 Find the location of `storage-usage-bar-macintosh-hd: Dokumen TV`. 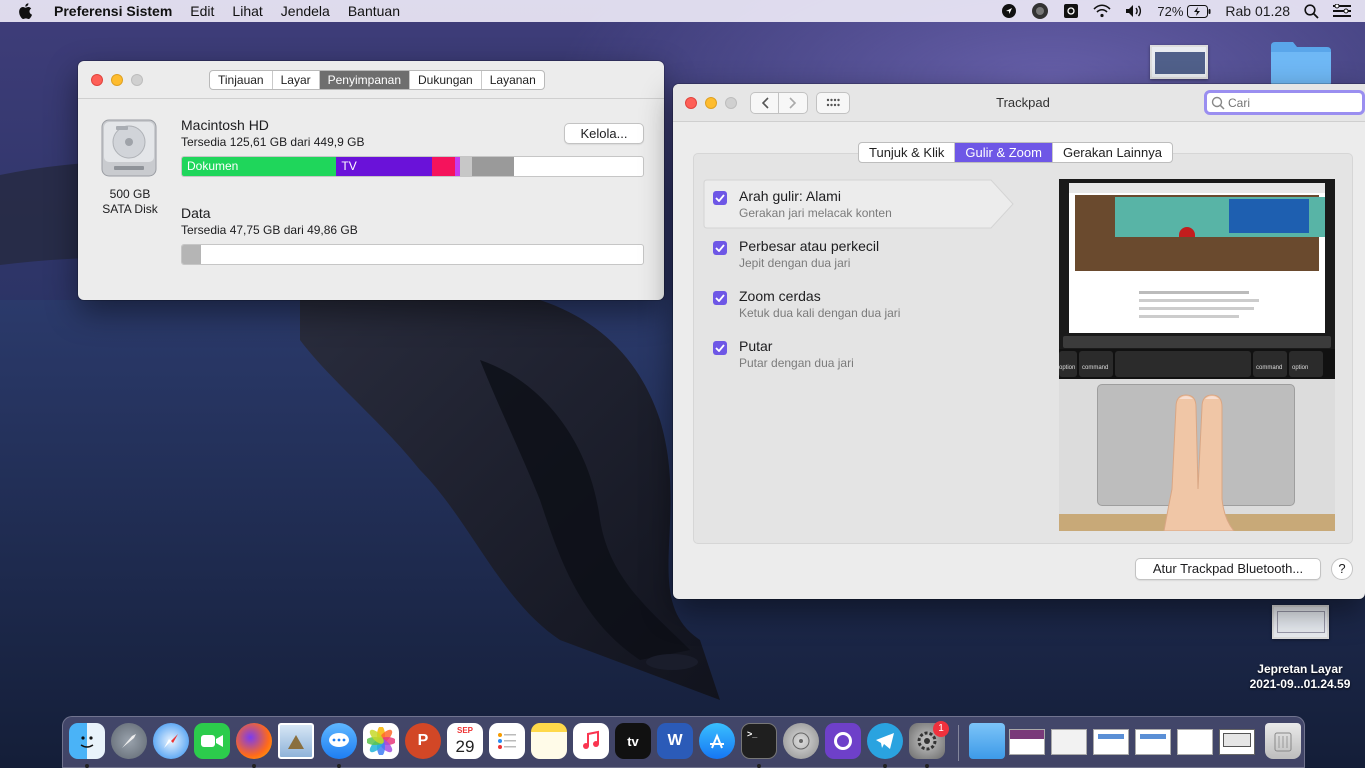

storage-usage-bar-macintosh-hd: Dokumen TV is located at coordinates (412, 166).